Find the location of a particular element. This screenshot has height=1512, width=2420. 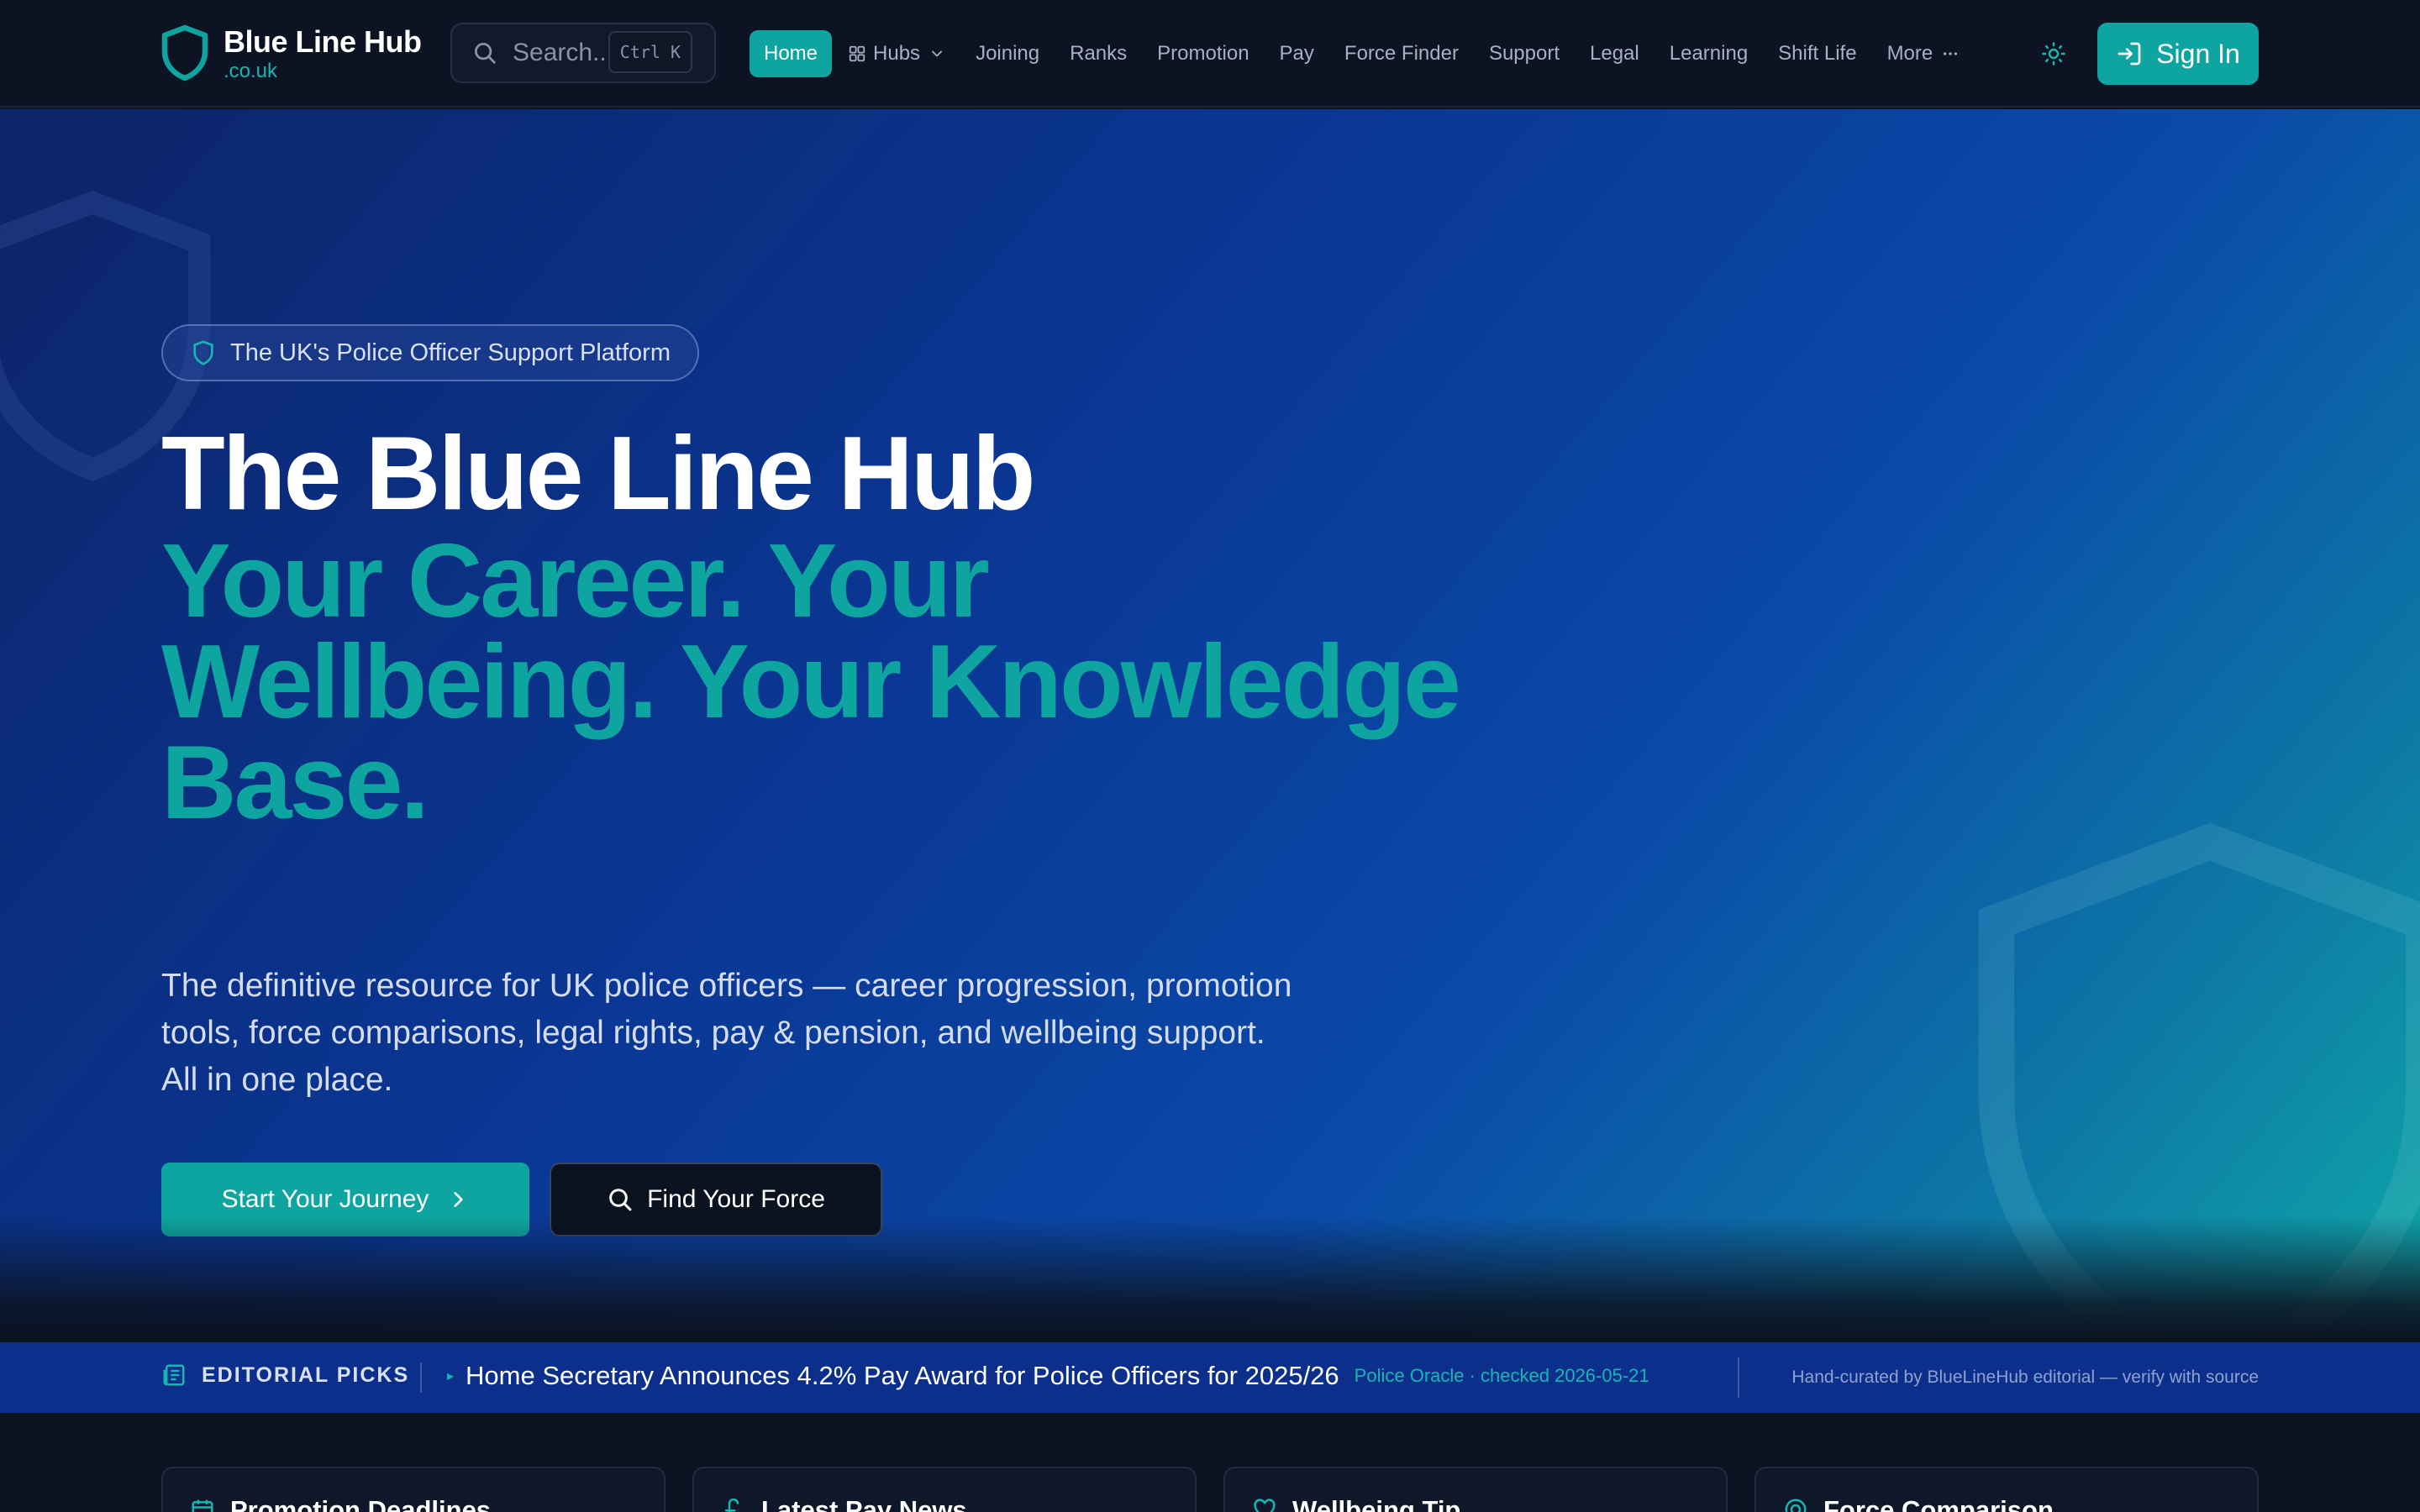

nav-item-hubs: Hubs is located at coordinates (897, 53).